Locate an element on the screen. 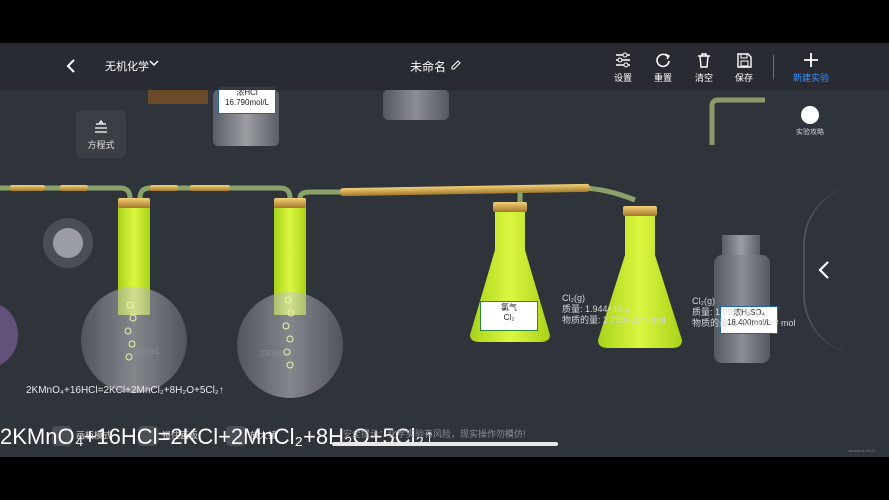 The image size is (889, 500). bent-tube is located at coordinates (737, 121).